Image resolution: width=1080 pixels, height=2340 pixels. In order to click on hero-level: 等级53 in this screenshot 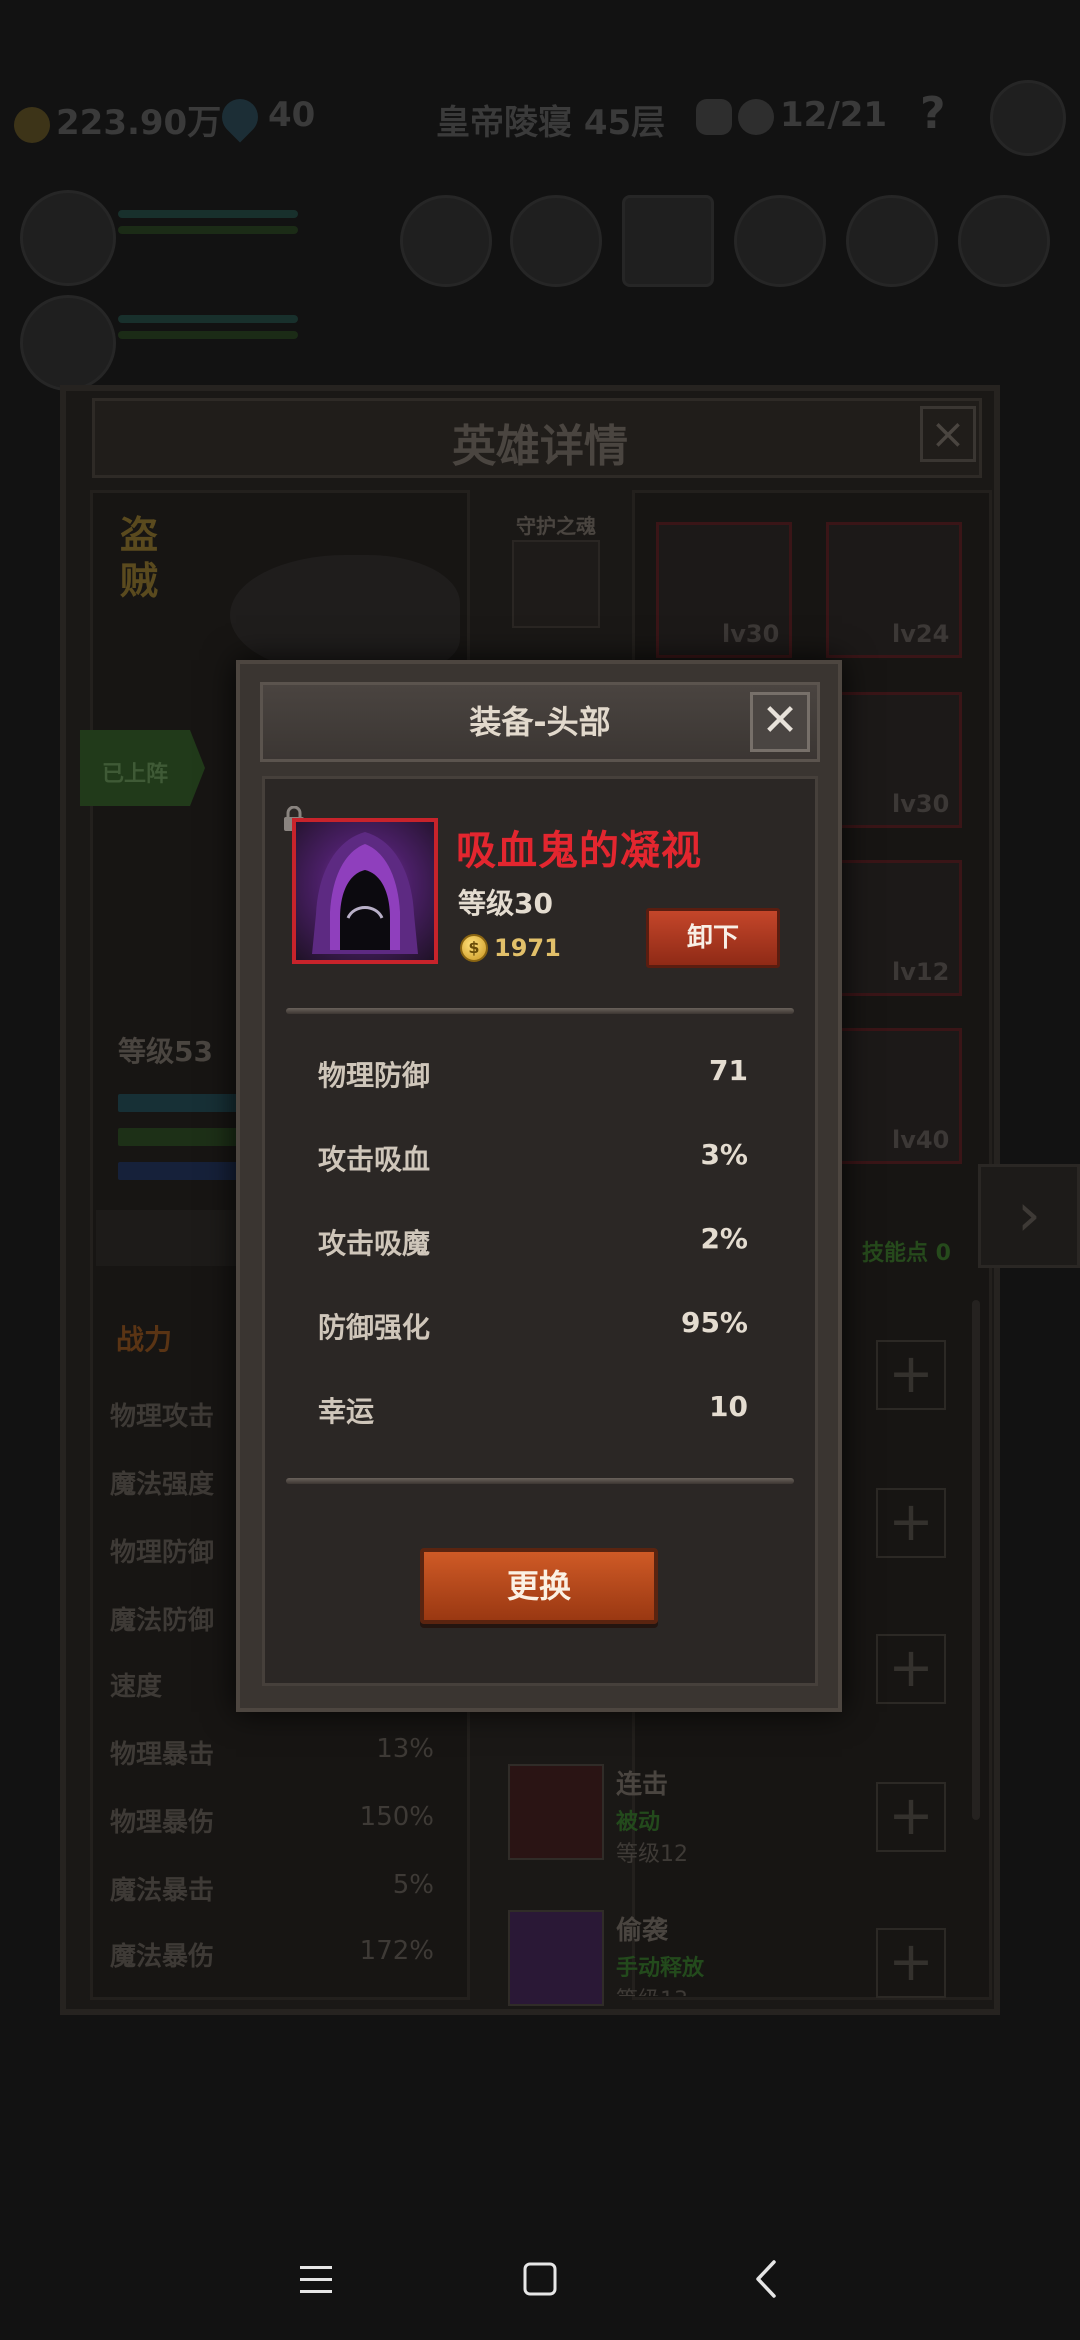, I will do `click(165, 1051)`.